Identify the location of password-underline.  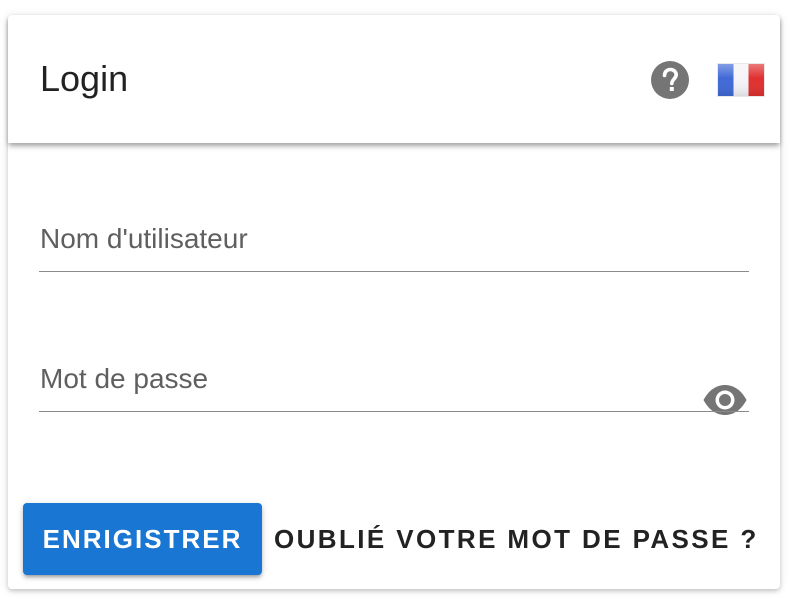
(394, 411).